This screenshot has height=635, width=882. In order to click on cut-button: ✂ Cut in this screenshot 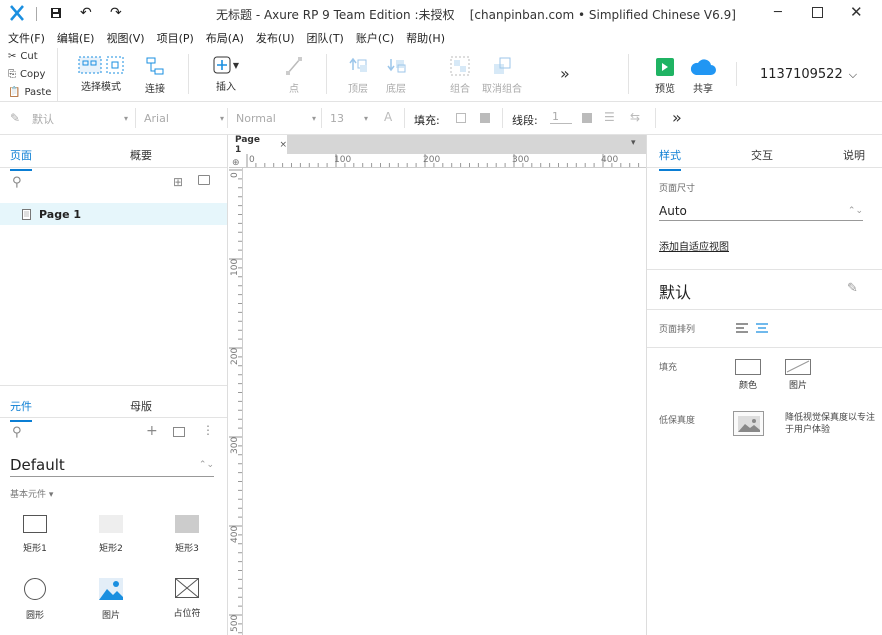, I will do `click(23, 56)`.